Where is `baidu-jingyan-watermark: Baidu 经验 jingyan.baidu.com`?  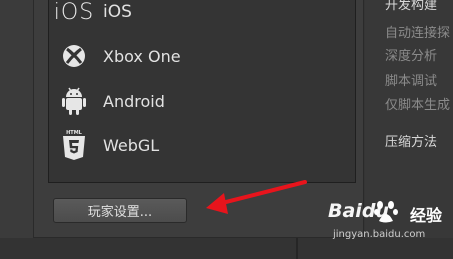
baidu-jingyan-watermark: Baidu 经验 jingyan.baidu.com is located at coordinates (390, 228).